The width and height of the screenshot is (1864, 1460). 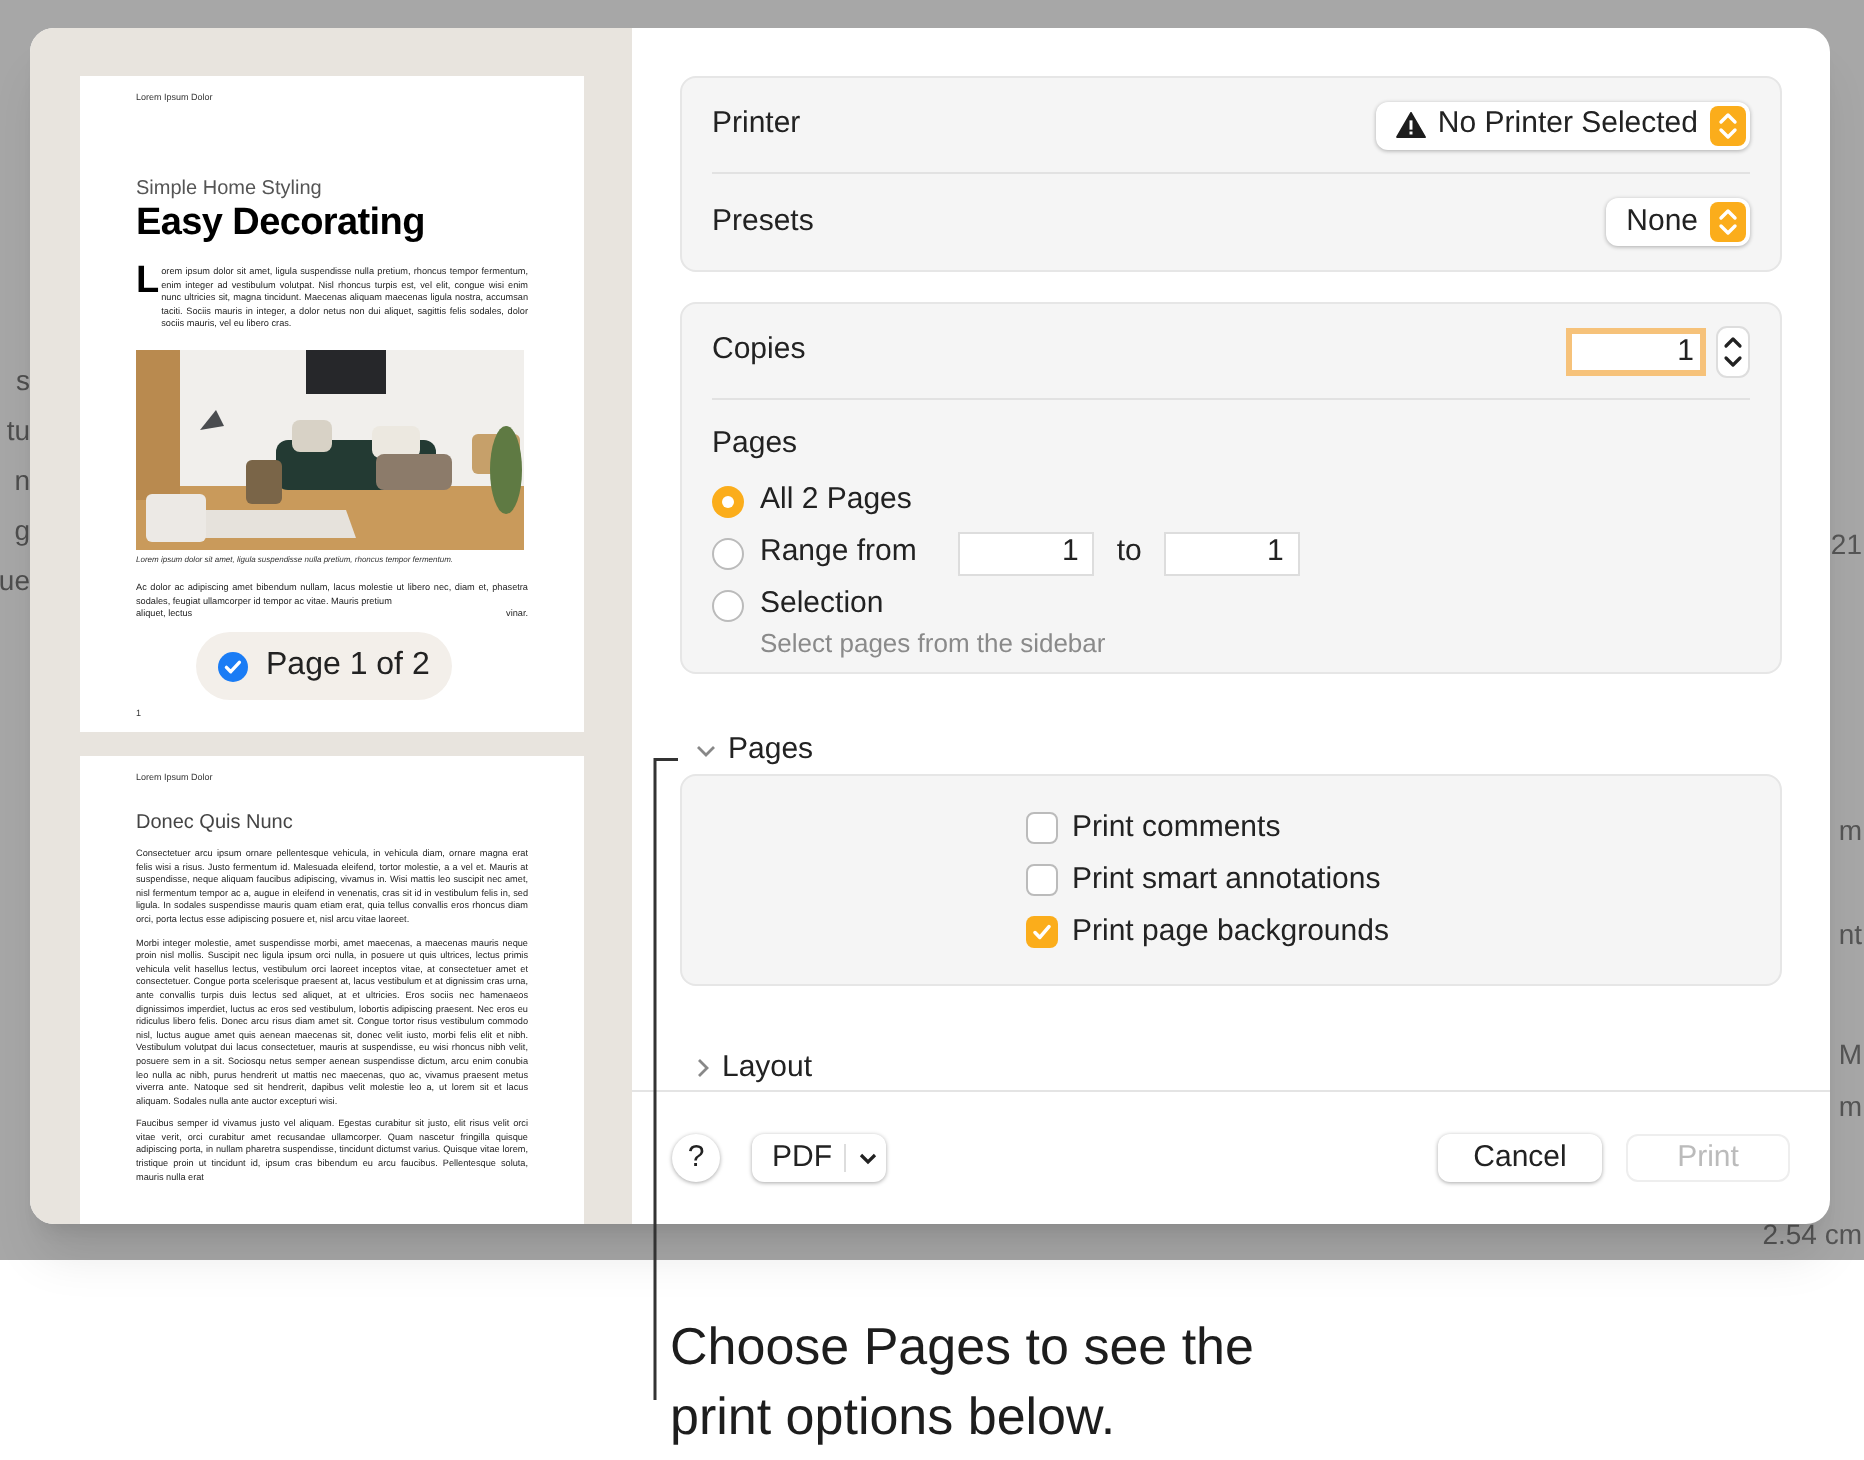 I want to click on checkbox-label: Print comments, so click(x=1176, y=828).